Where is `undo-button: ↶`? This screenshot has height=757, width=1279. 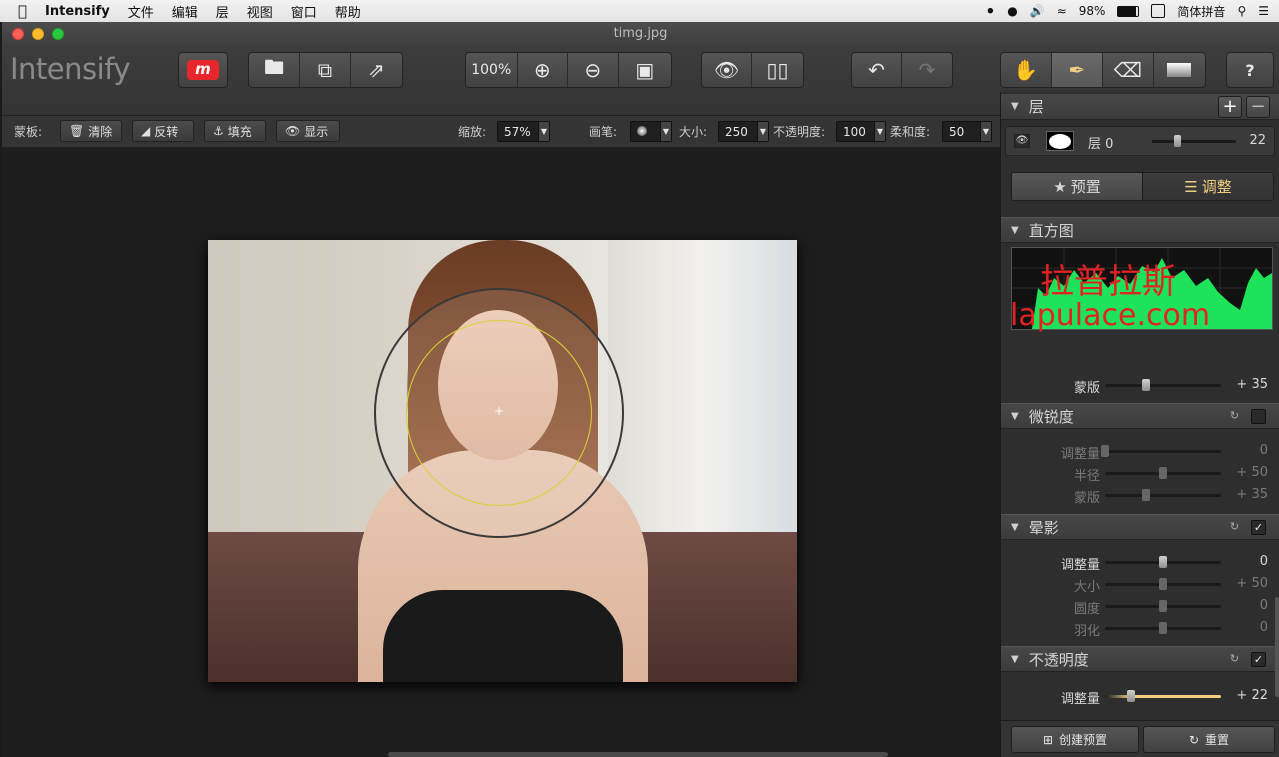
undo-button: ↶ is located at coordinates (877, 70).